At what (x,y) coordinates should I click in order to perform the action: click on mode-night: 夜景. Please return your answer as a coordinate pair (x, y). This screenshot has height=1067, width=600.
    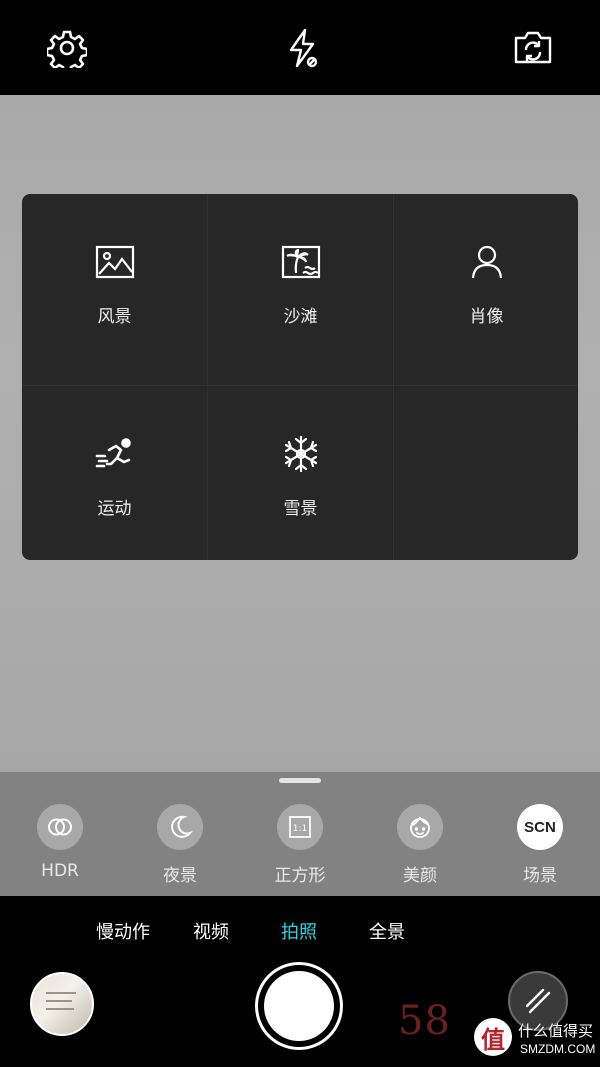
    Looking at the image, I should click on (180, 845).